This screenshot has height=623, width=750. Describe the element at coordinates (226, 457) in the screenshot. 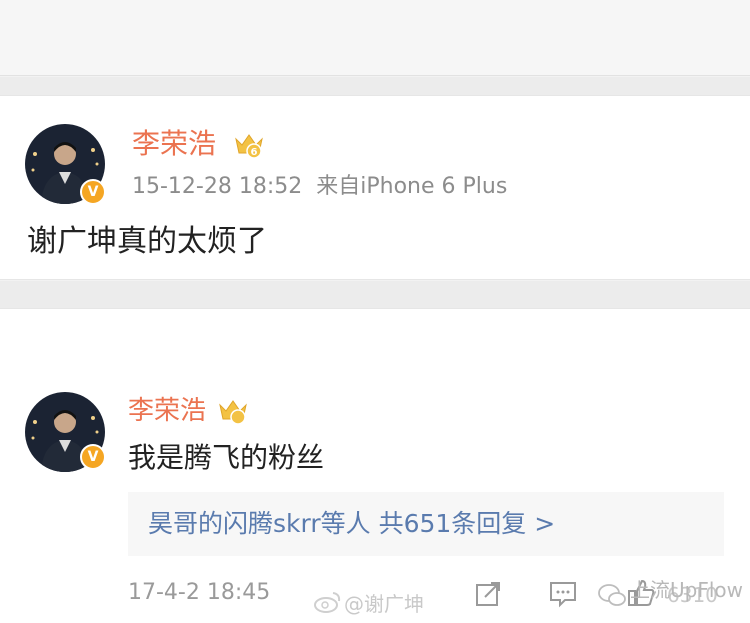

I see `comment-content: 我是腾飞的粉丝` at that location.